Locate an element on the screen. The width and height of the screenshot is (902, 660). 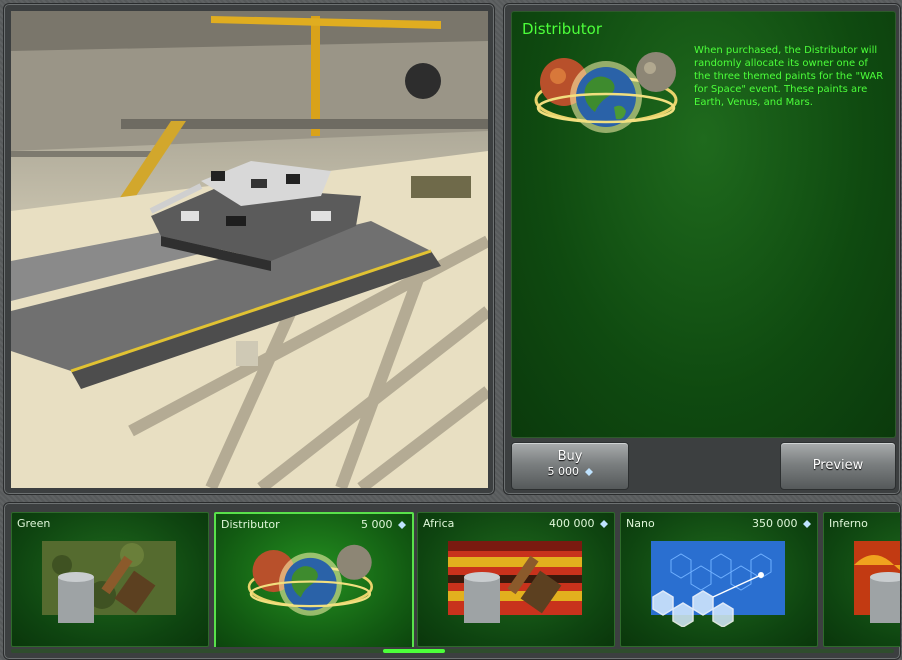
paint-card-nano: Nano 350 000 is located at coordinates (719, 579).